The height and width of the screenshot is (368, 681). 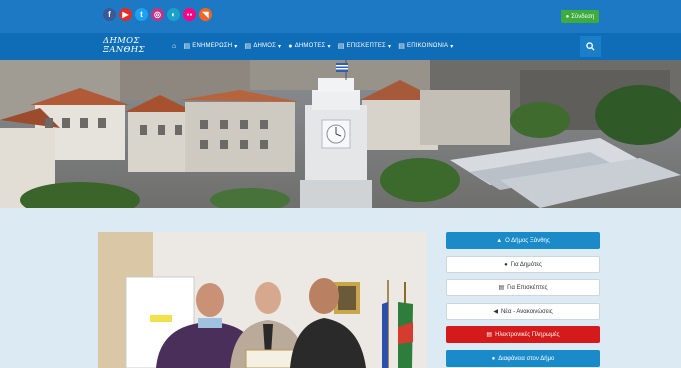 What do you see at coordinates (290, 46) in the screenshot?
I see `citizens-icon: ●` at bounding box center [290, 46].